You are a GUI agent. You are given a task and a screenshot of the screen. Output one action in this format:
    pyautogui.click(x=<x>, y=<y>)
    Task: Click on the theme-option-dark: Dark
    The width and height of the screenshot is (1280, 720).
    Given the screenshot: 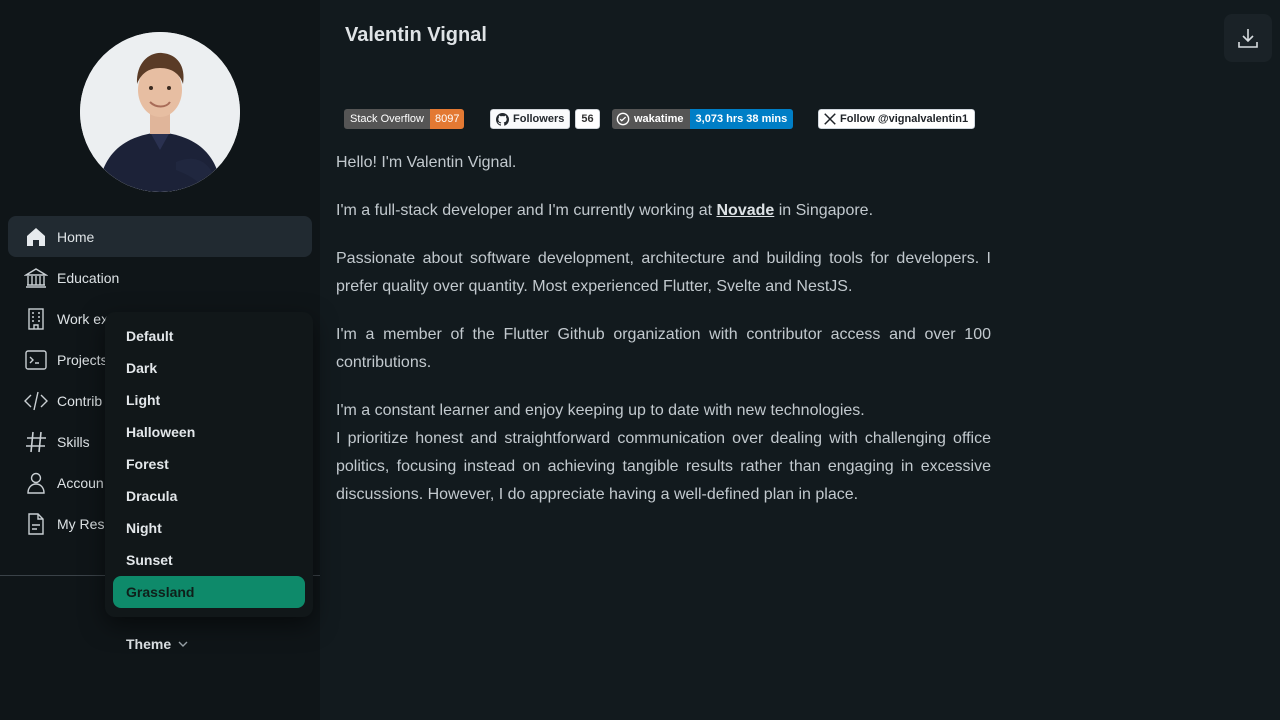 What is the action you would take?
    pyautogui.click(x=209, y=368)
    